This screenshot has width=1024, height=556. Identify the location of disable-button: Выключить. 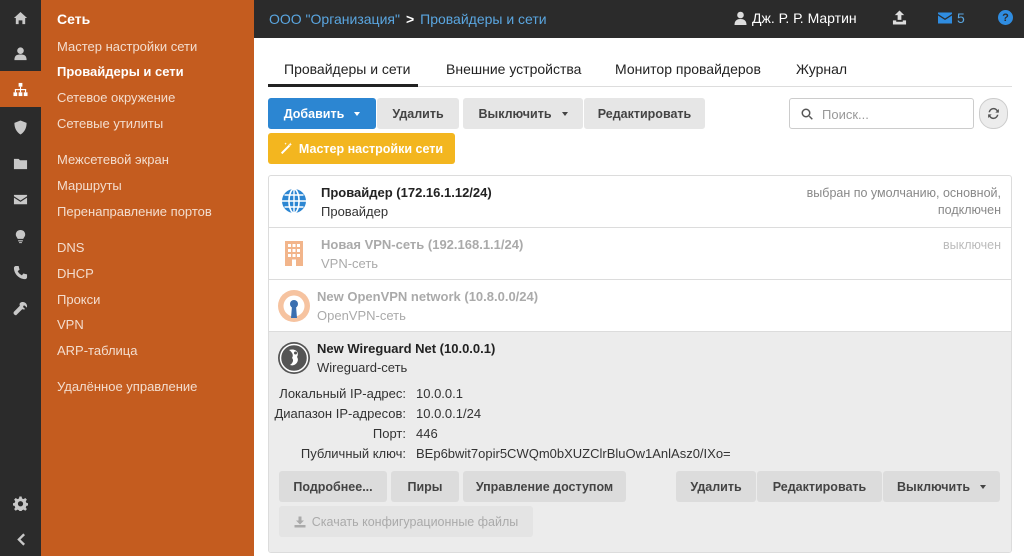
(523, 113).